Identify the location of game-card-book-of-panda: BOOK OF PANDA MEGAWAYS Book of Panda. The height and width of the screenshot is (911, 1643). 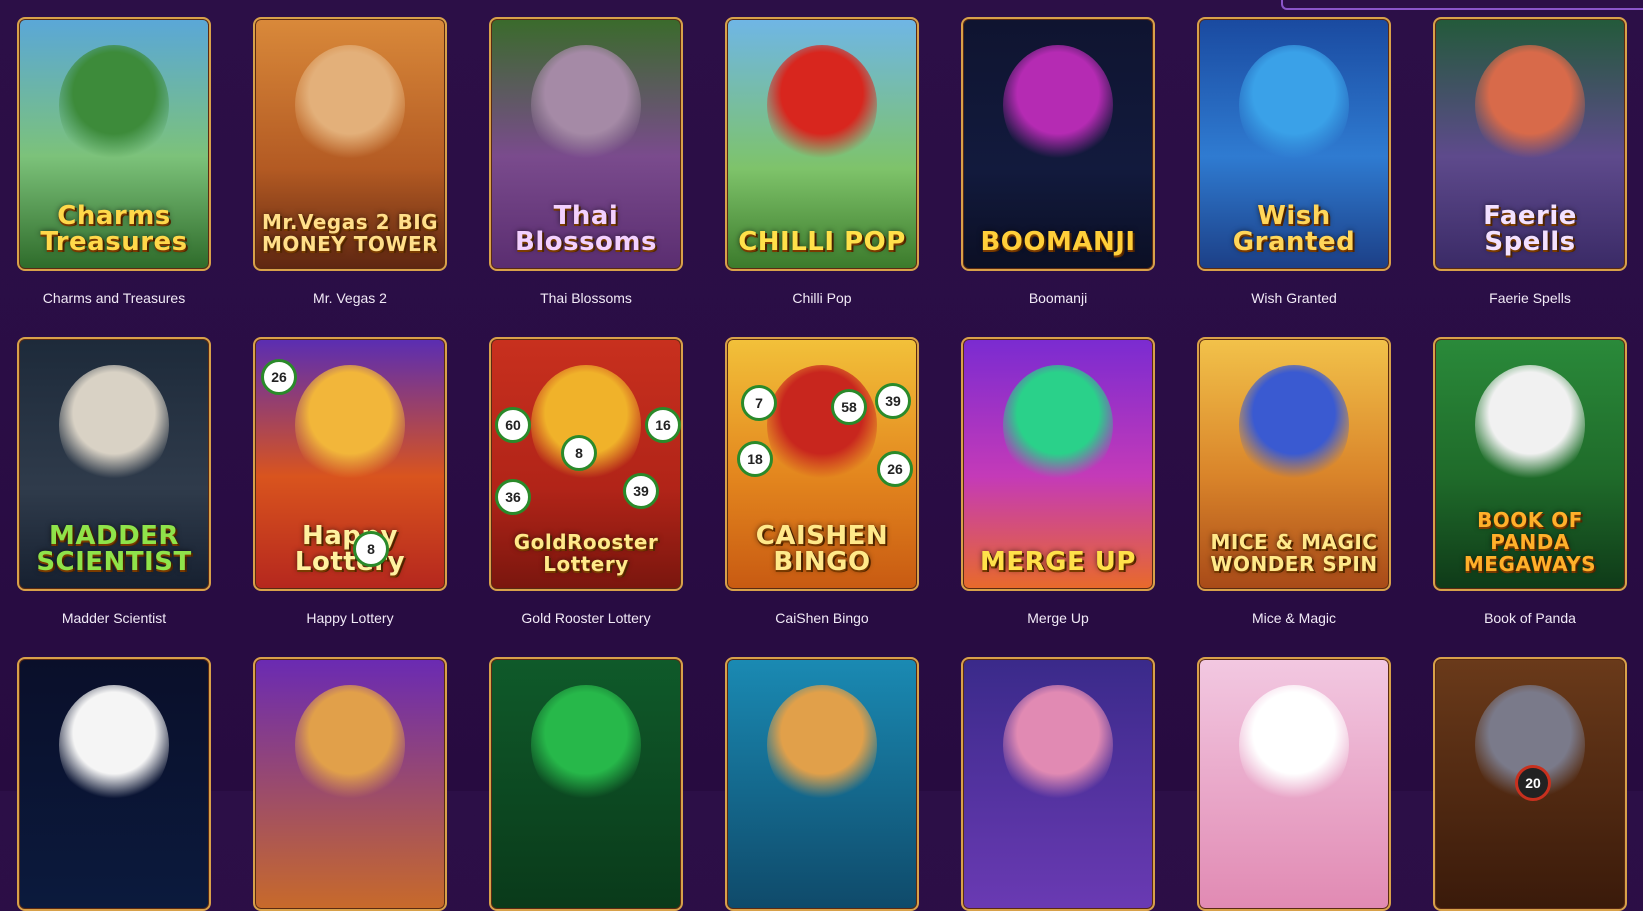
(1530, 497).